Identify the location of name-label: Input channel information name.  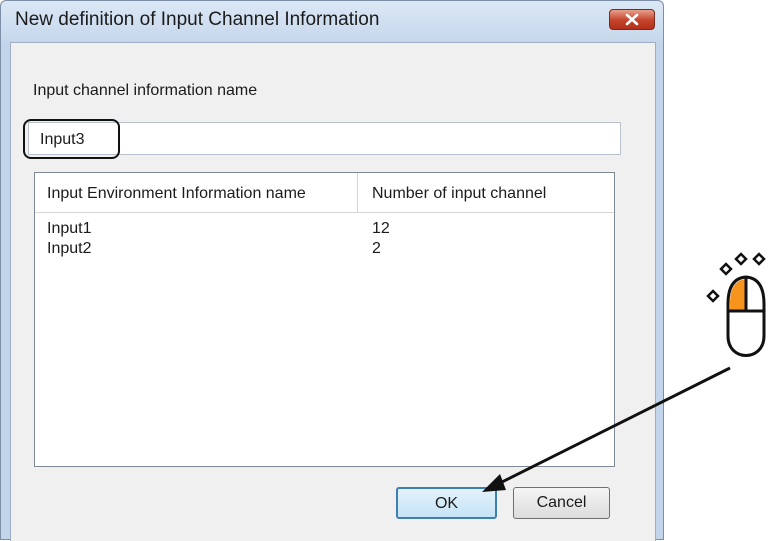
(145, 90).